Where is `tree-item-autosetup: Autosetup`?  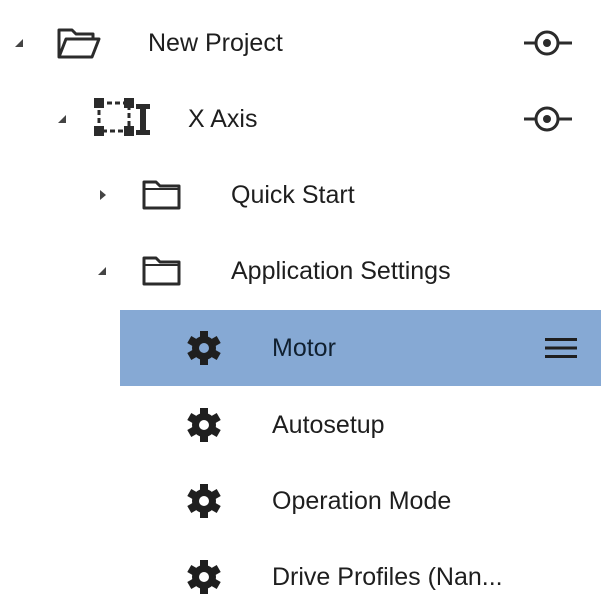
tree-item-autosetup: Autosetup is located at coordinates (300, 425).